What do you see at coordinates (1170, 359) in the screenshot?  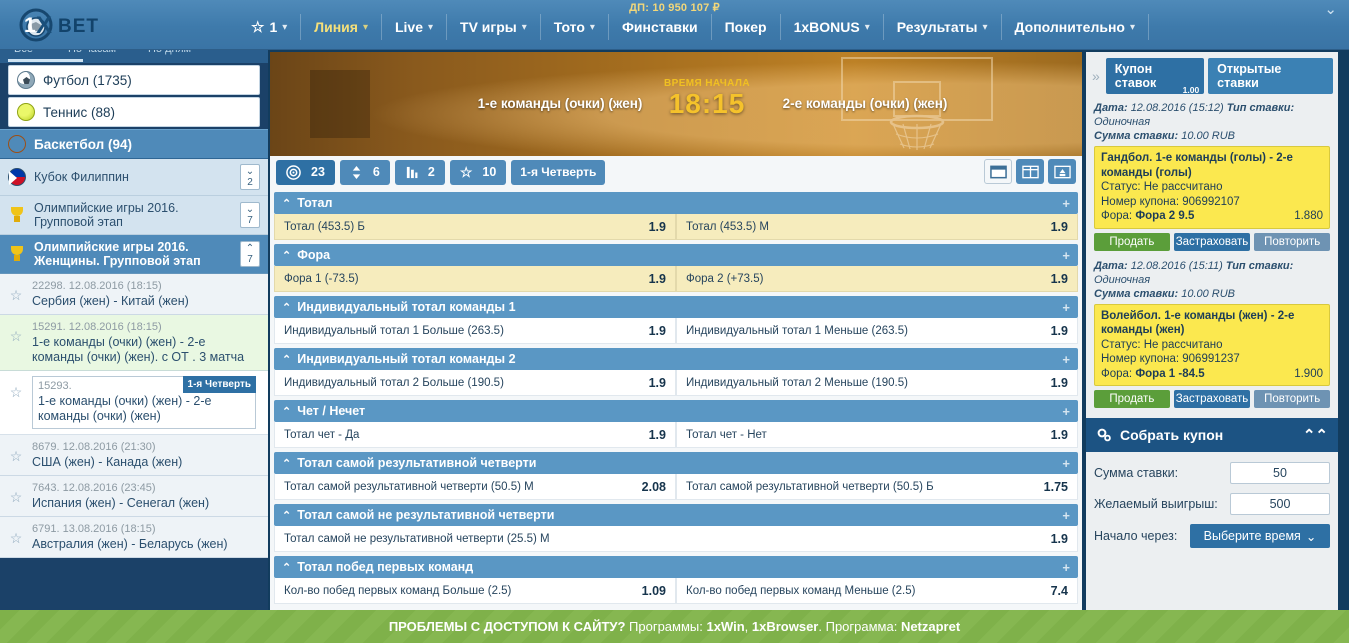 I see `bet-coupon-number: Номер купона: 906991237` at bounding box center [1170, 359].